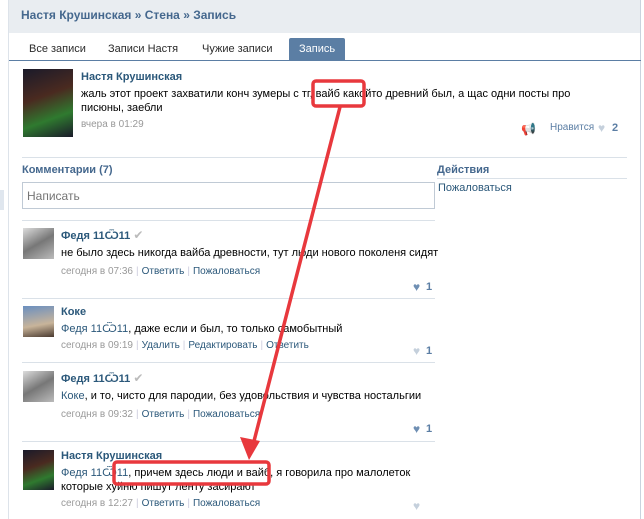 This screenshot has height=519, width=644. Describe the element at coordinates (191, 473) in the screenshot. I see `highlight-box-comment` at that location.